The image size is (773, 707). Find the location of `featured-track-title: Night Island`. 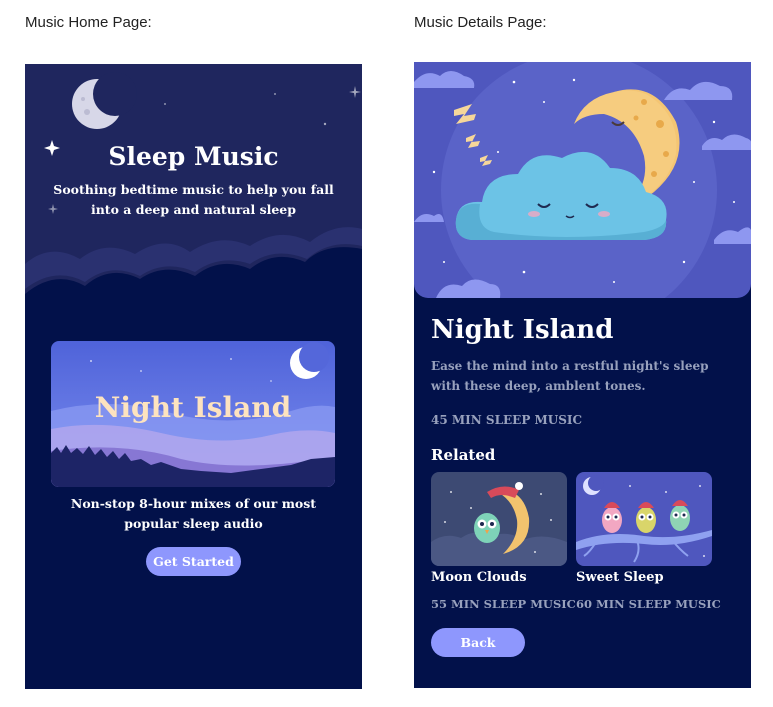

featured-track-title: Night Island is located at coordinates (193, 407).